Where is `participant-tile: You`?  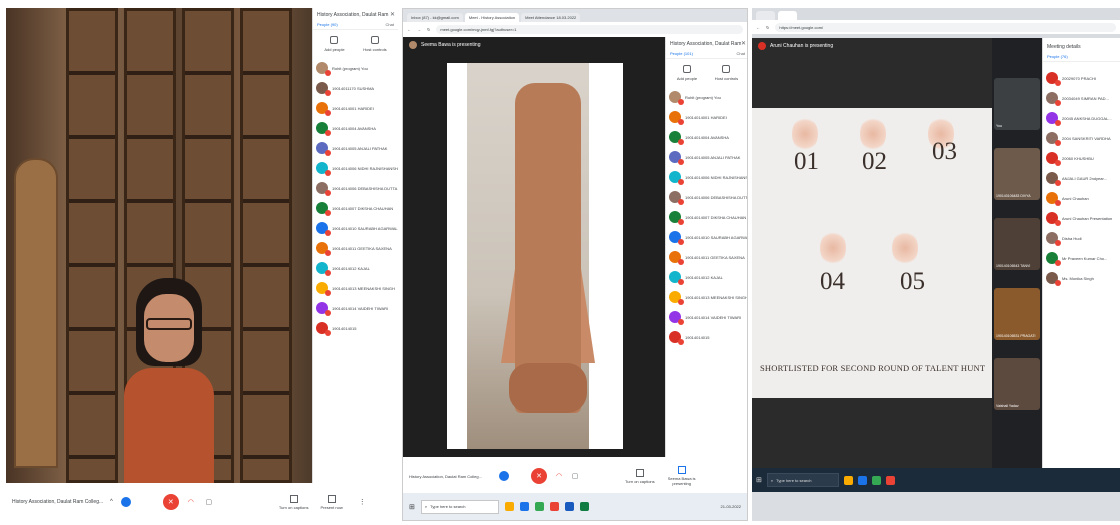 participant-tile: You is located at coordinates (1017, 104).